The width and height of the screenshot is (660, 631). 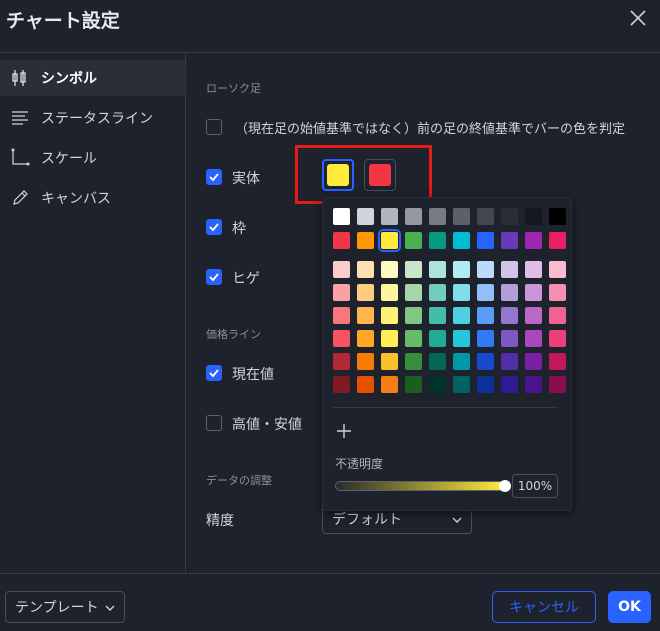 What do you see at coordinates (214, 277) in the screenshot?
I see `wick-checkbox` at bounding box center [214, 277].